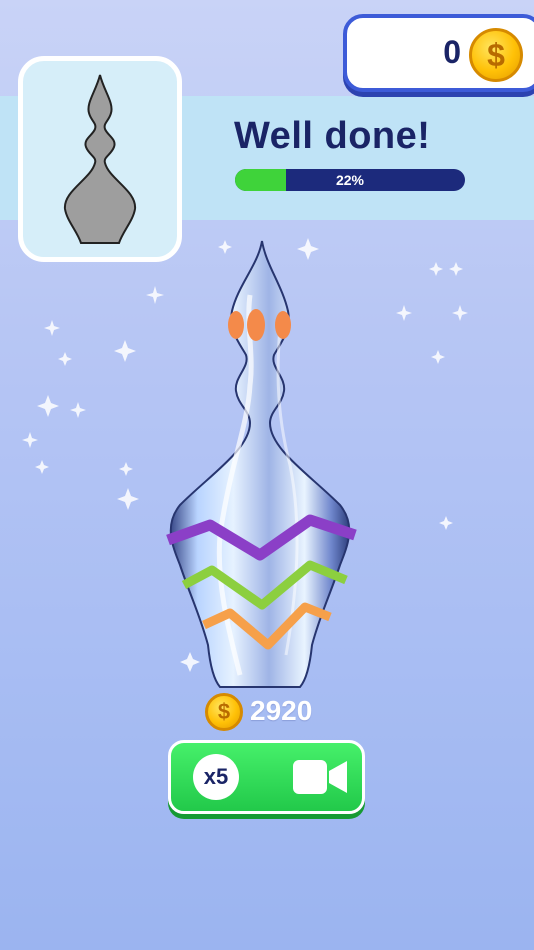  Describe the element at coordinates (452, 52) in the screenshot. I see `coin-count: 0` at that location.